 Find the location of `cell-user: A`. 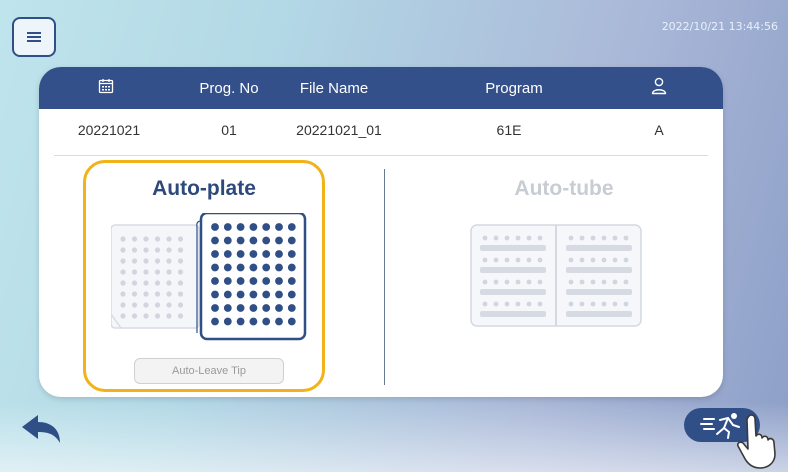

cell-user: A is located at coordinates (659, 130).